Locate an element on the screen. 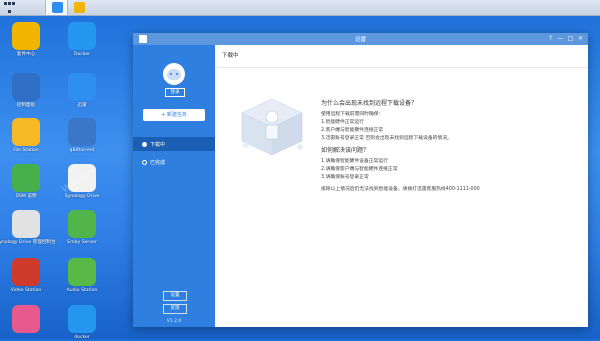 Image resolution: width=600 pixels, height=341 pixels. close-button: ✕ is located at coordinates (580, 39).